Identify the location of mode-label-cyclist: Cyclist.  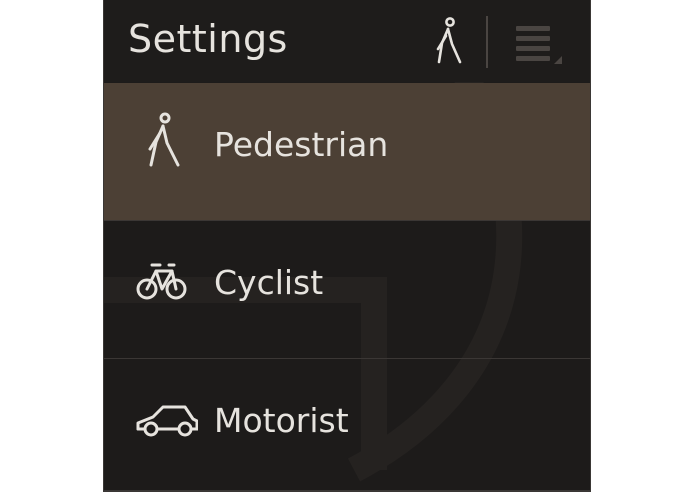
(269, 282).